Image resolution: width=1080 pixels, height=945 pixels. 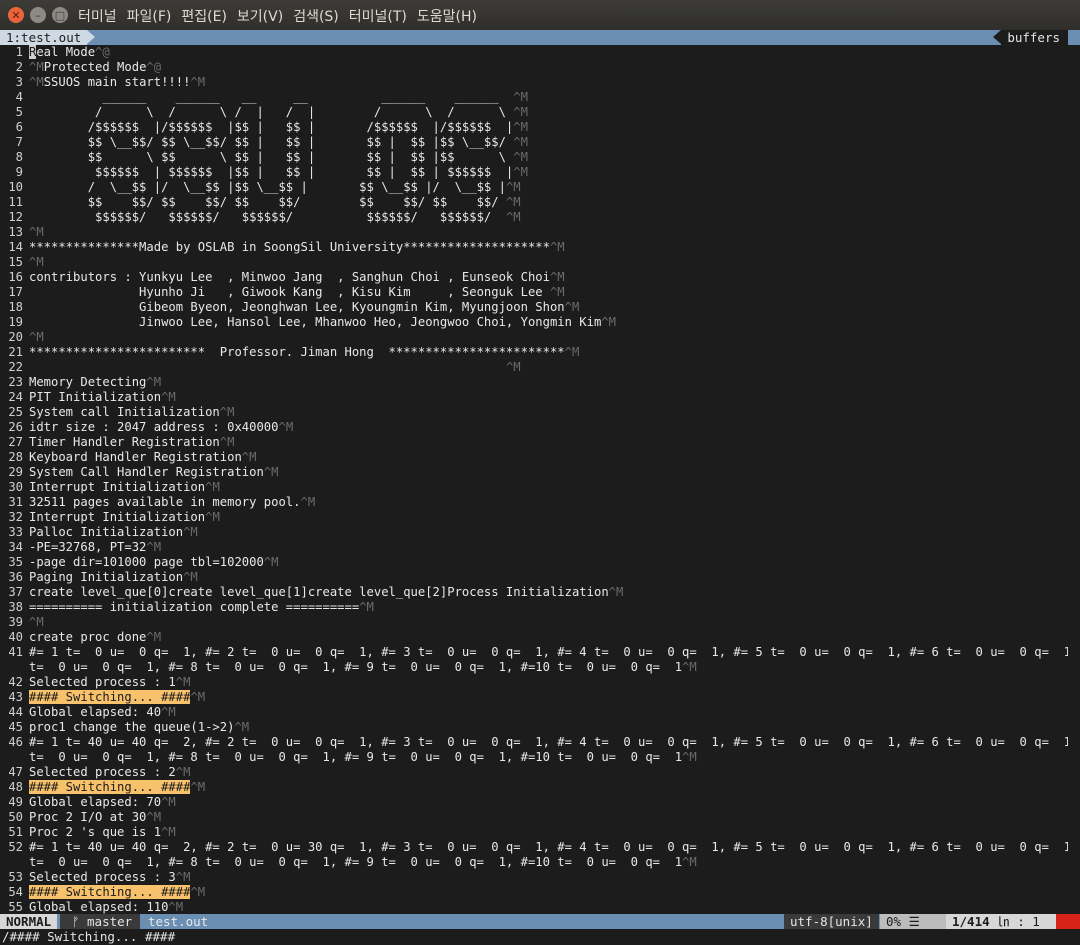 What do you see at coordinates (149, 16) in the screenshot?
I see `menu-item-file: 파일(F)` at bounding box center [149, 16].